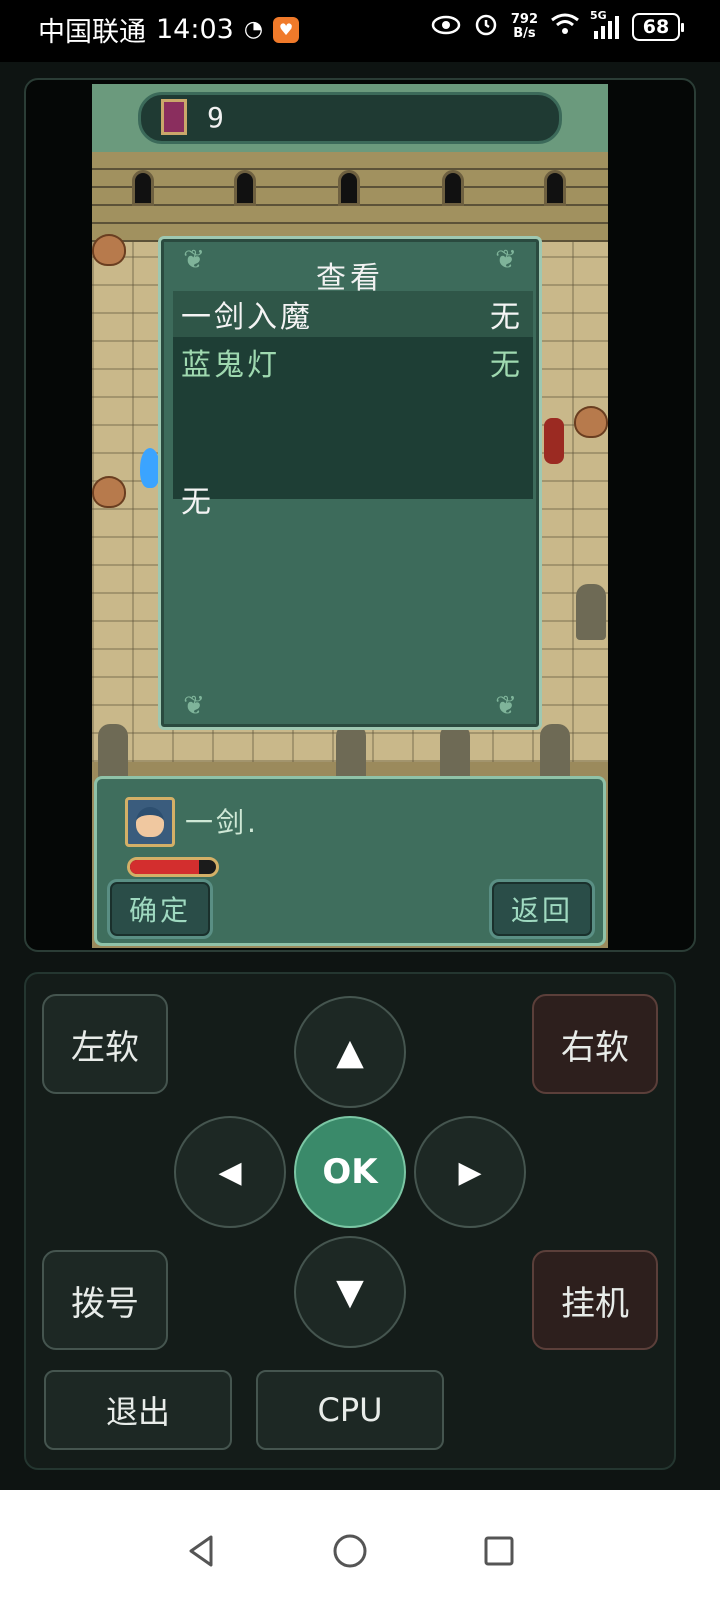 The image size is (720, 1612). I want to click on dial-button: 拨号, so click(105, 1300).